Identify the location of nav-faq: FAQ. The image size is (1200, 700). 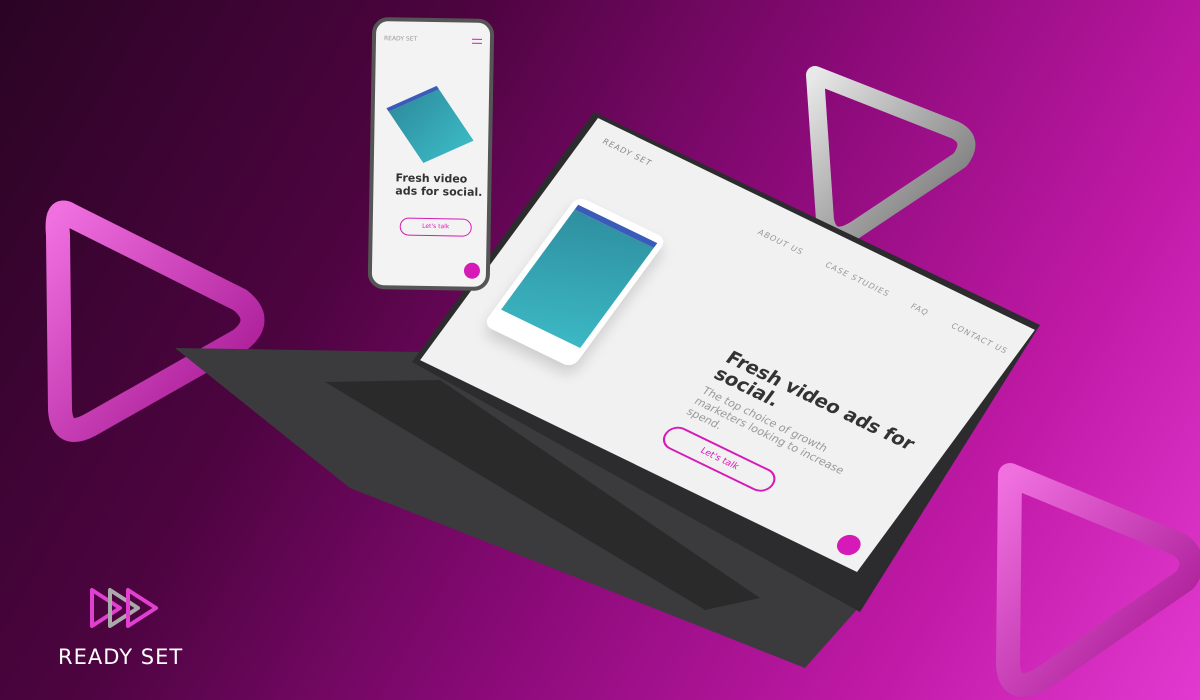
(920, 309).